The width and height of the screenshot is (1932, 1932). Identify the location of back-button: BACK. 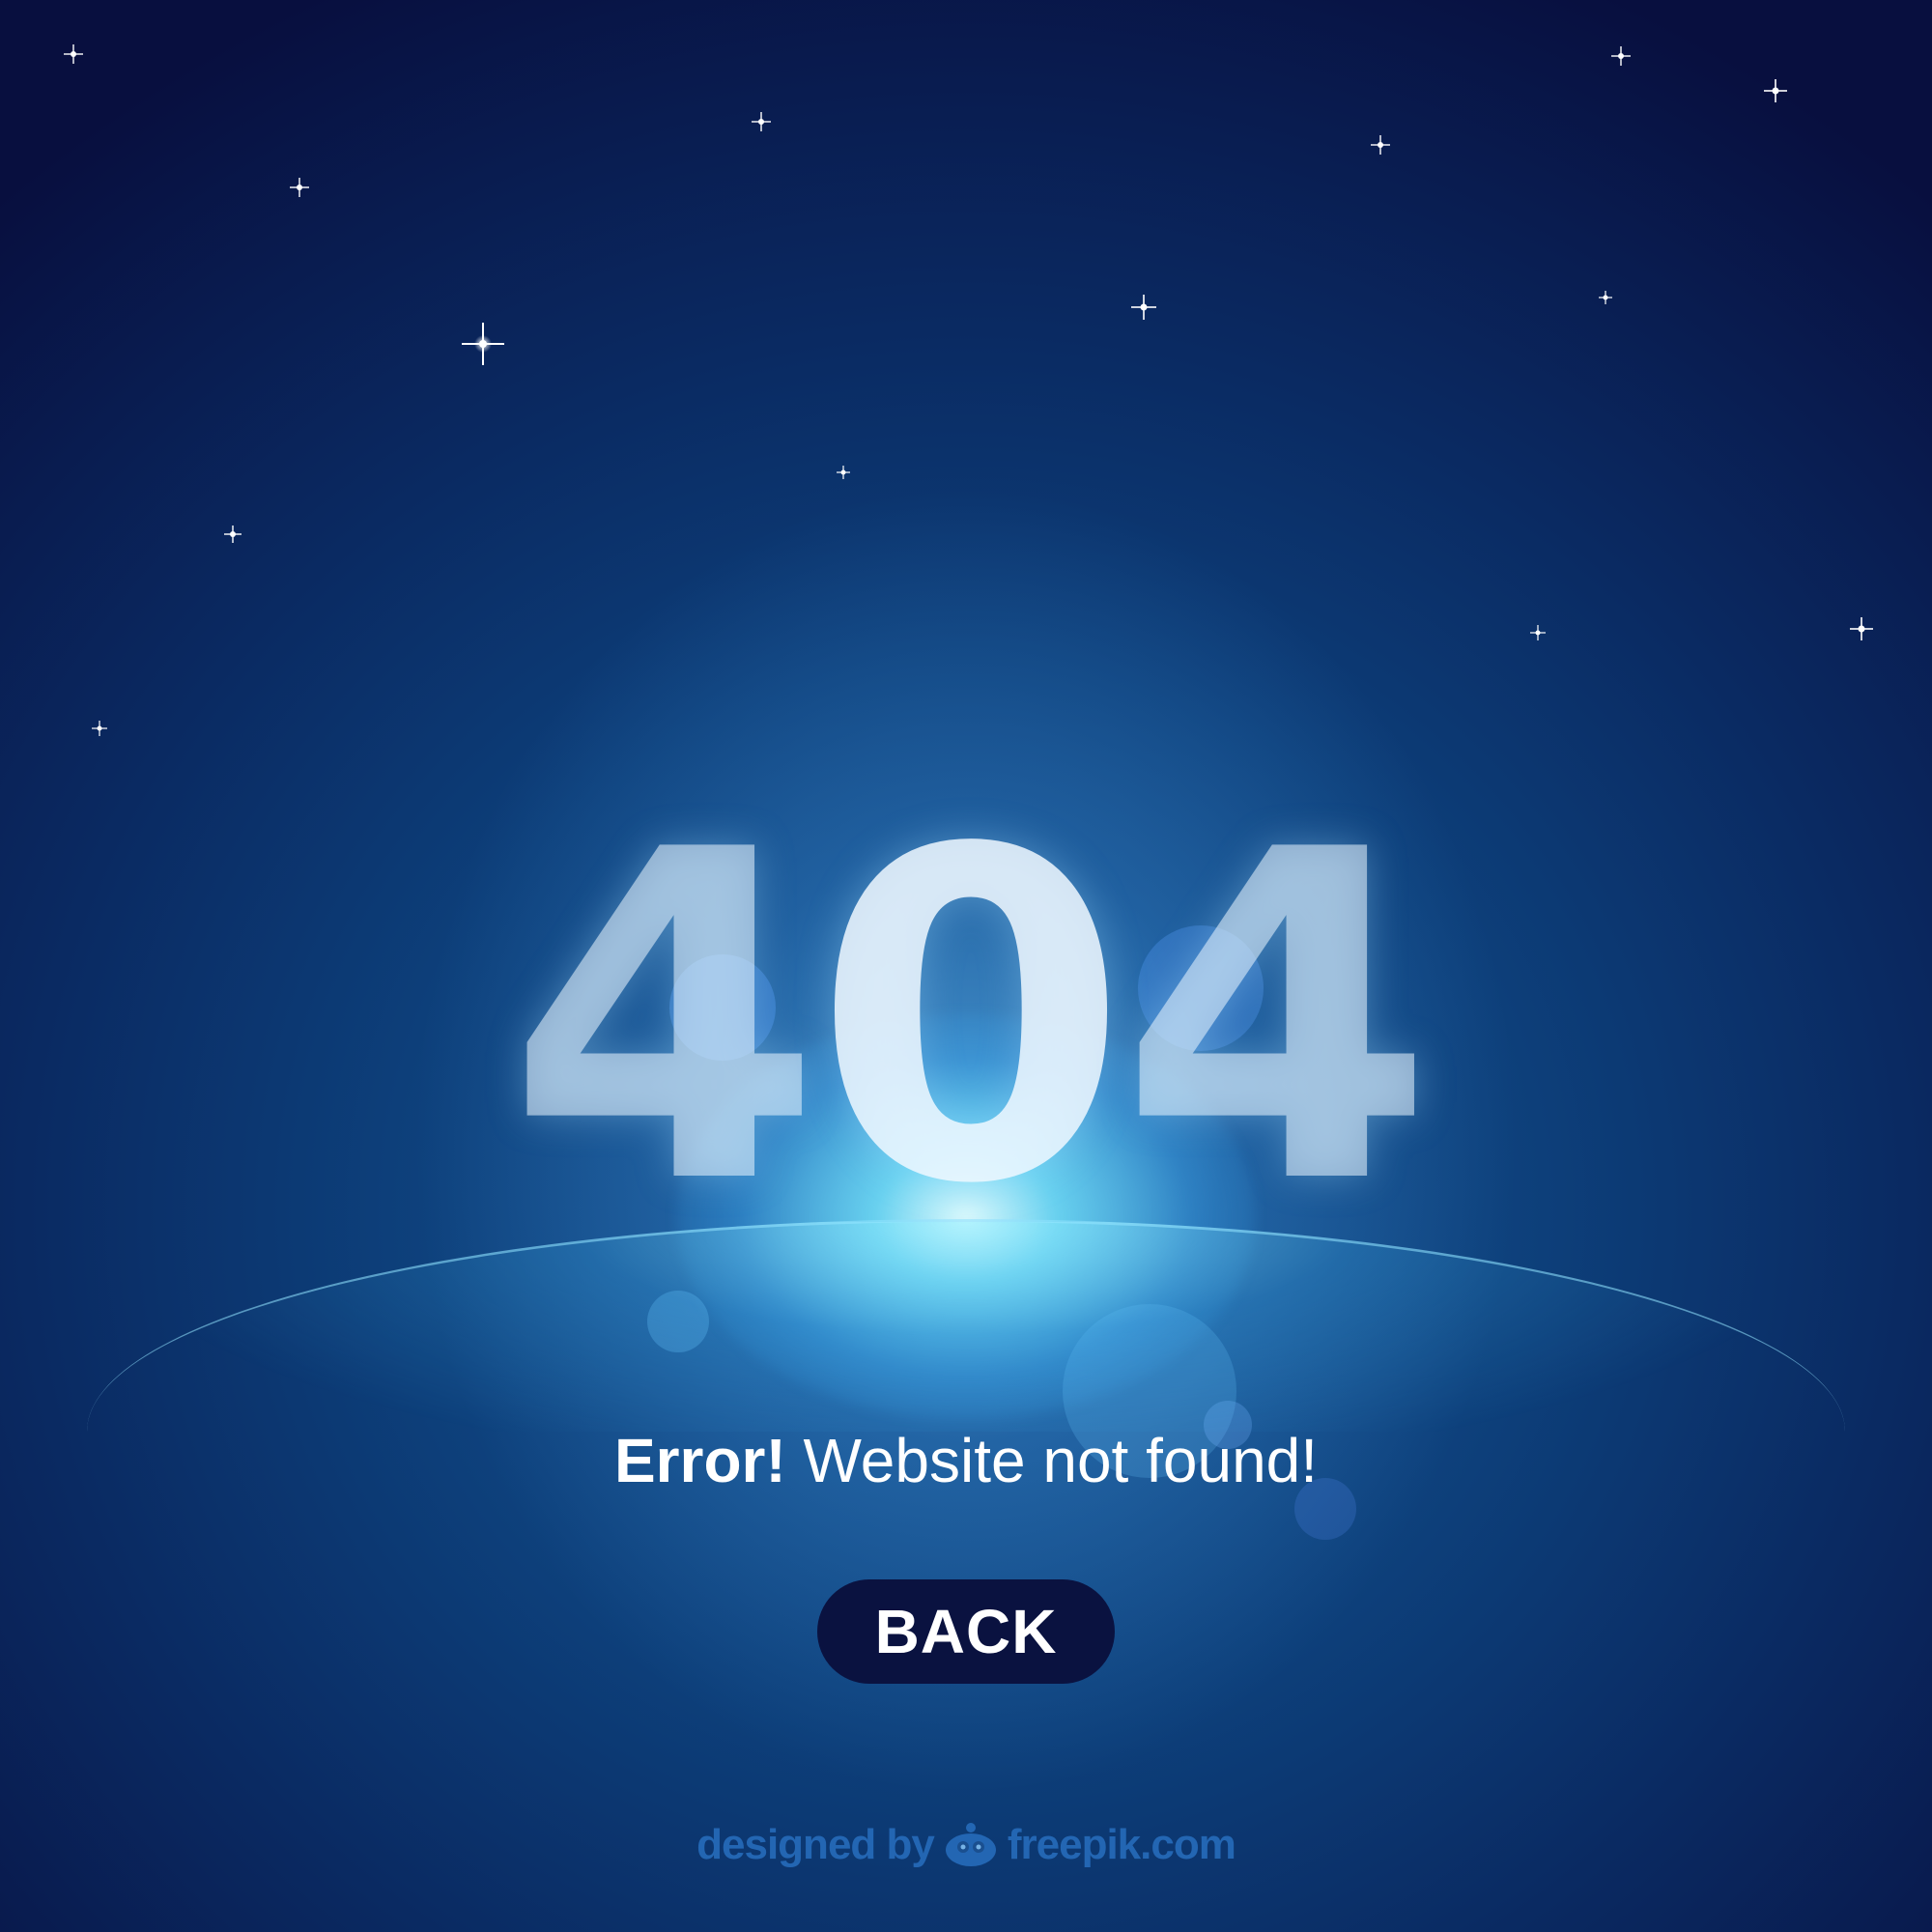
(966, 1631).